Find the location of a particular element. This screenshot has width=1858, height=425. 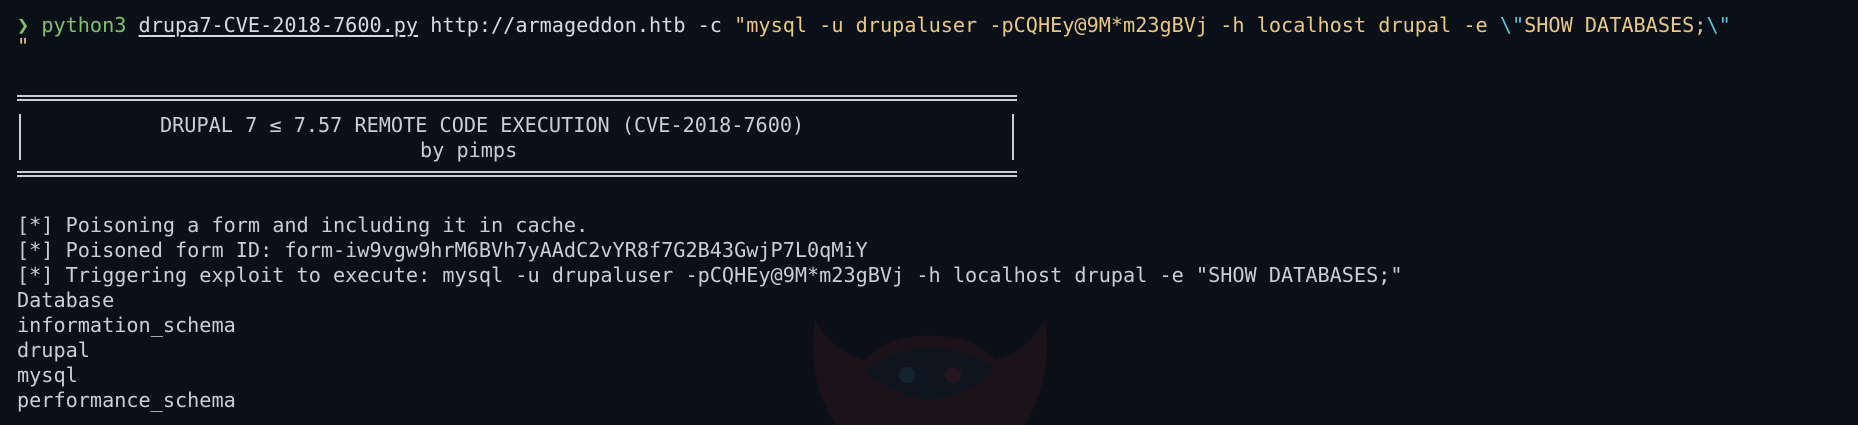

banner-byline: by pimps is located at coordinates (469, 150).